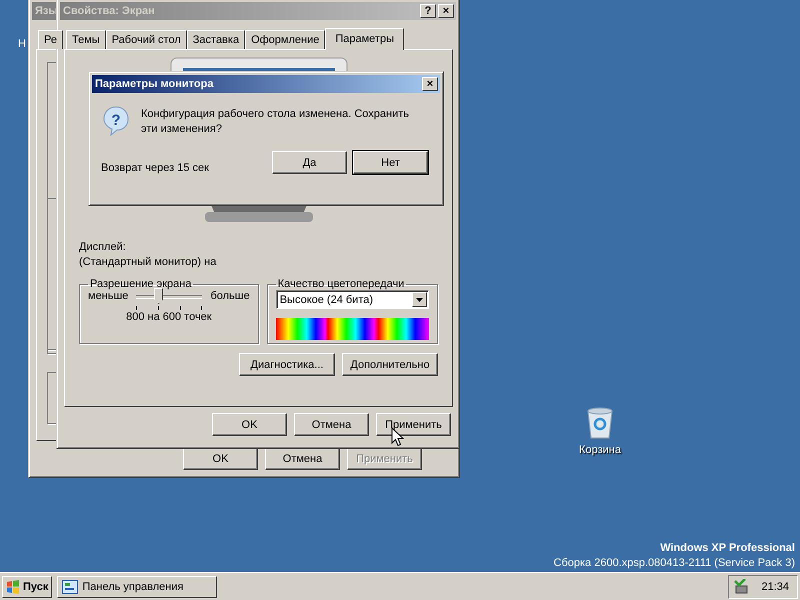 The image size is (800, 600). Describe the element at coordinates (116, 121) in the screenshot. I see `question-icon: ?` at that location.